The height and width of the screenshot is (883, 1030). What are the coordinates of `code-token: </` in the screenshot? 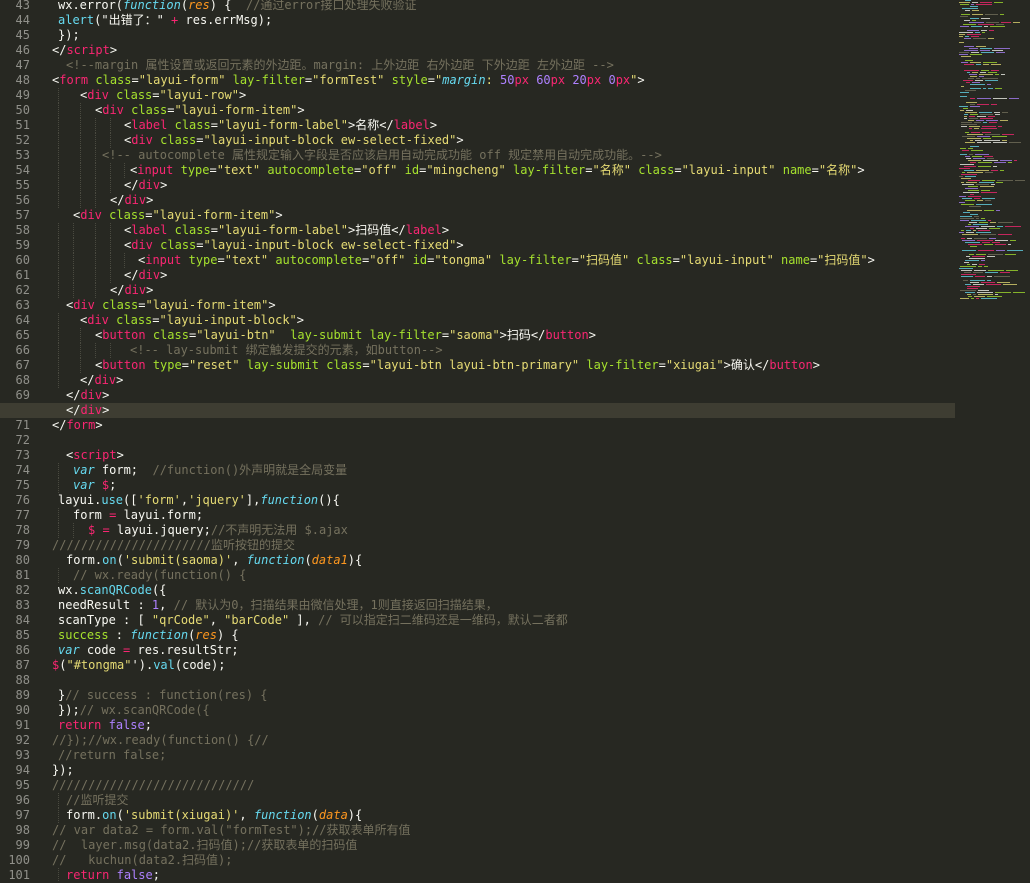 It's located at (59, 425).